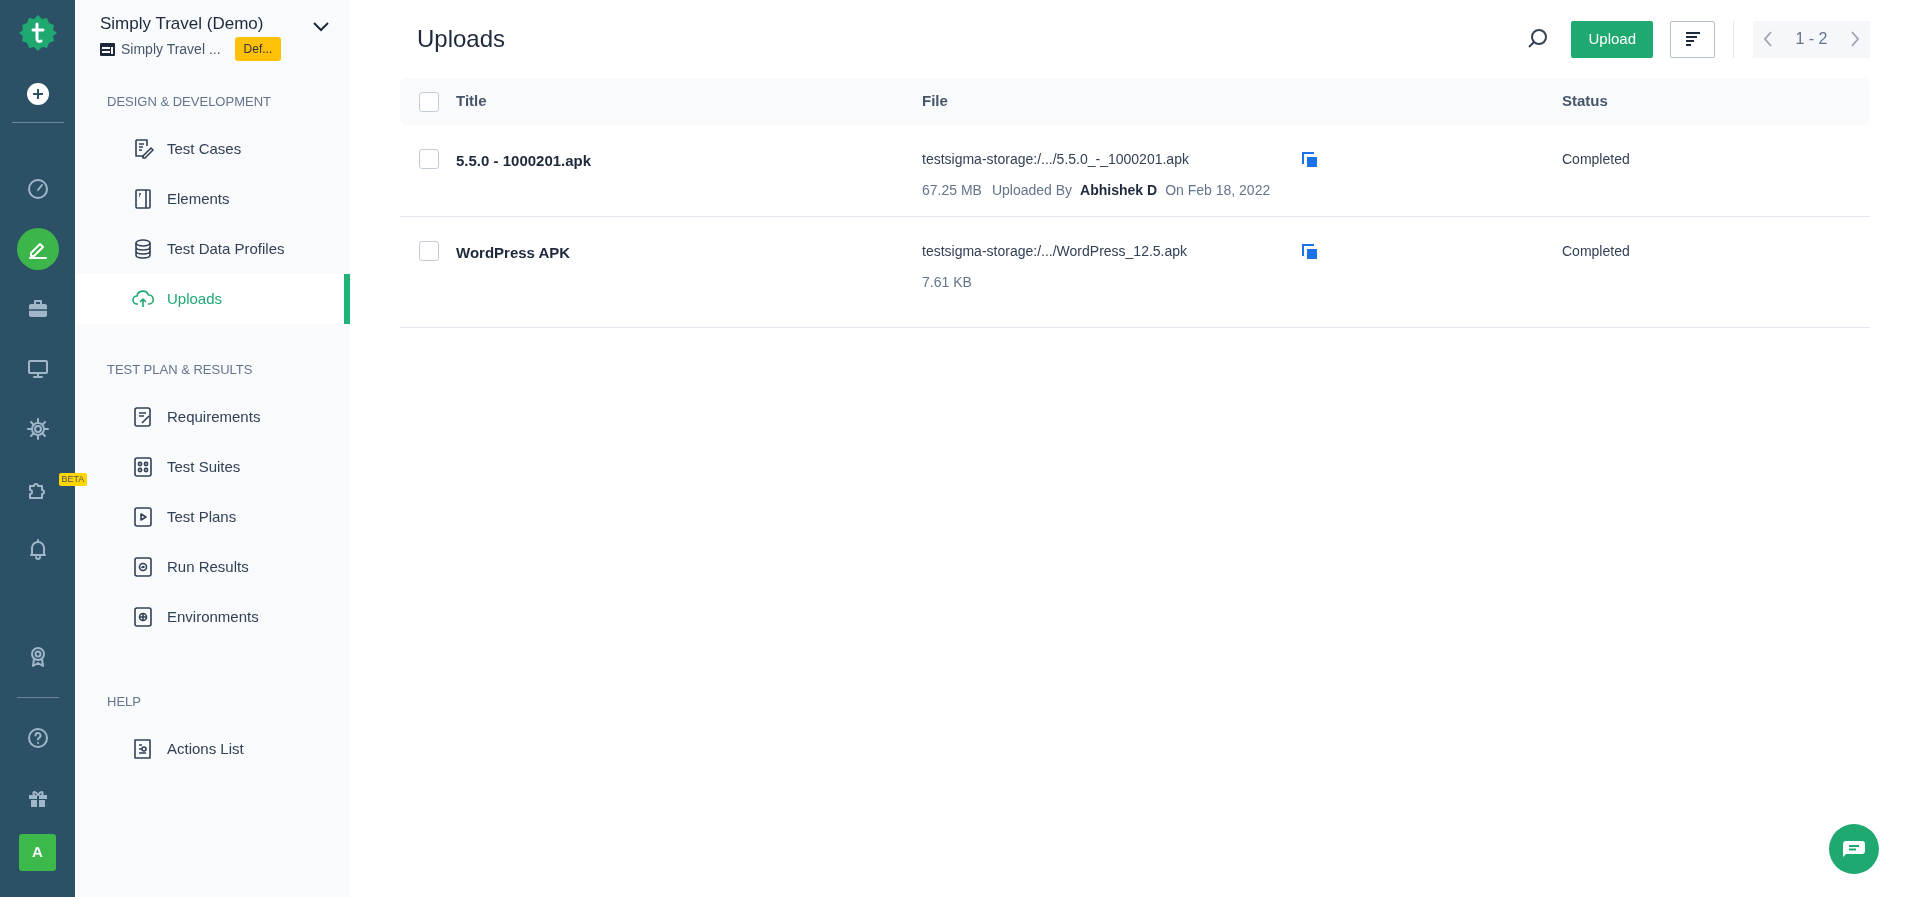 This screenshot has height=897, width=1920. What do you see at coordinates (143, 617) in the screenshot?
I see `globe-file-icon` at bounding box center [143, 617].